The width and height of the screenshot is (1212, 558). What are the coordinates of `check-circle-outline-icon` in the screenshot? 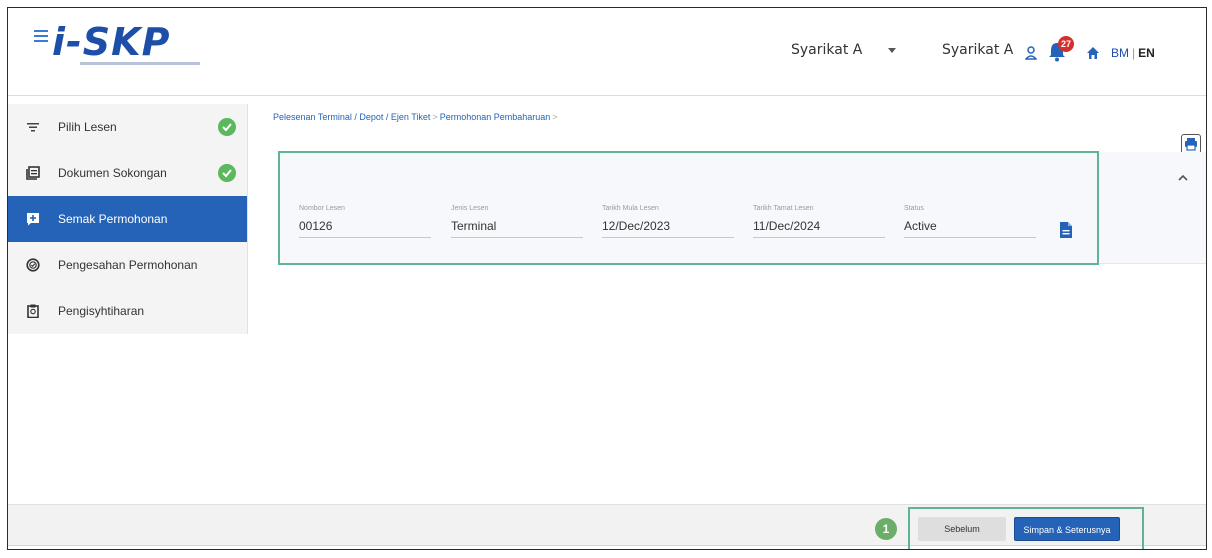 It's located at (33, 265).